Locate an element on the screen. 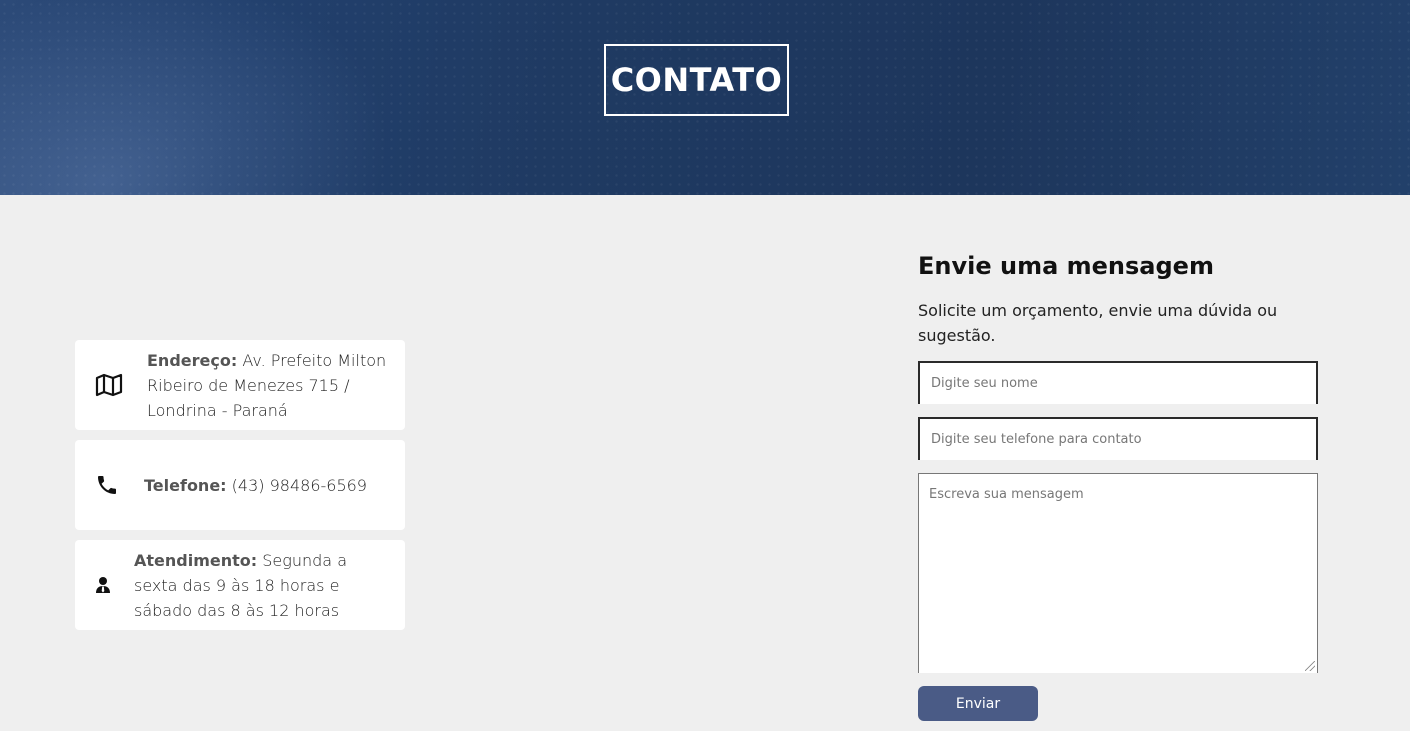 The height and width of the screenshot is (731, 1410). form-title: Envie uma mensagem is located at coordinates (1066, 266).